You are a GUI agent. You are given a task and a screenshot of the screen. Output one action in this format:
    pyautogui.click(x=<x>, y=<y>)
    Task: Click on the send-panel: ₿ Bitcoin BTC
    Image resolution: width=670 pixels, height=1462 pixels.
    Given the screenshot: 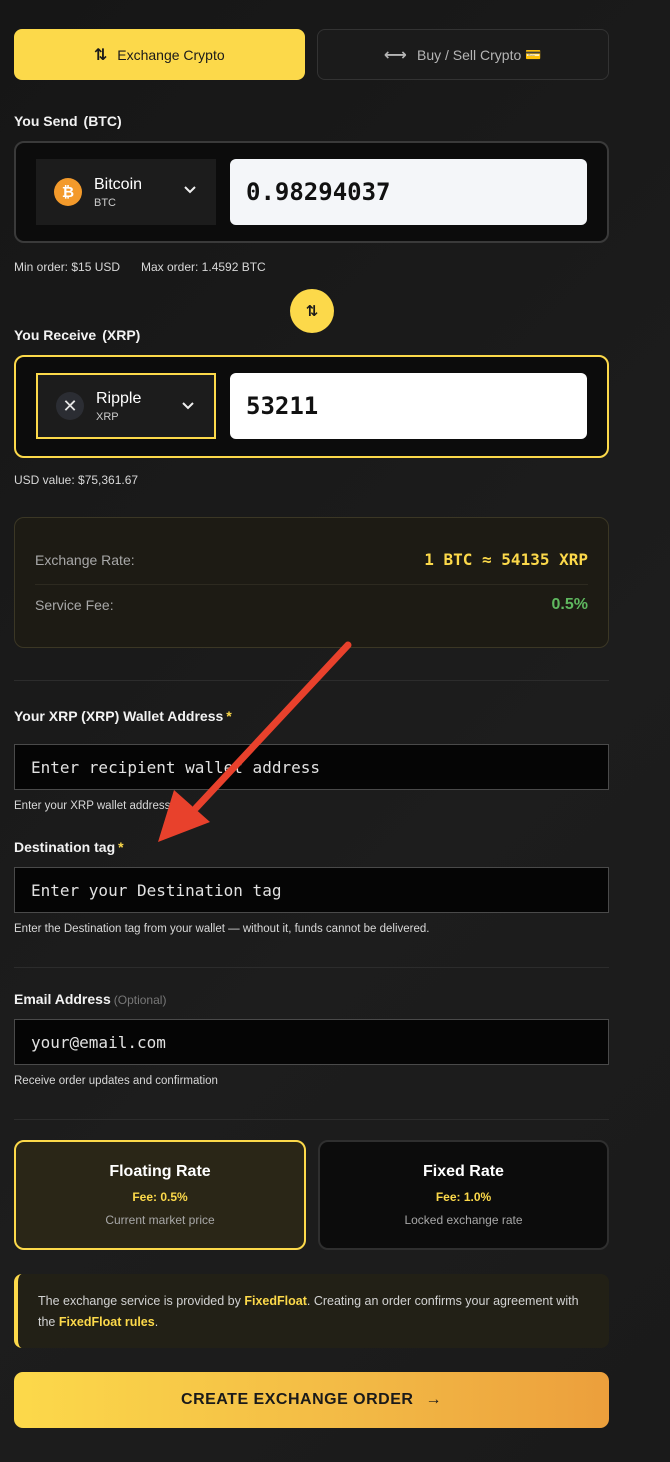 What is the action you would take?
    pyautogui.click(x=311, y=192)
    